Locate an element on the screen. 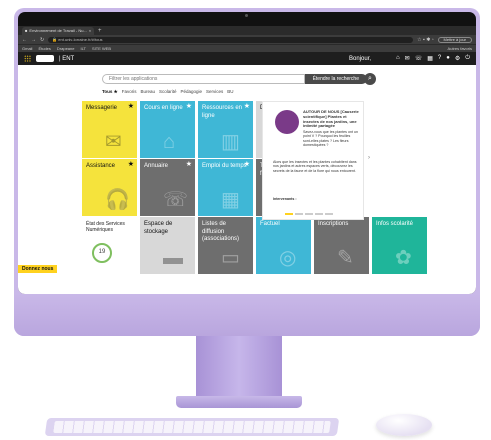  app-tile-messagerie: Messagerie ★ ✉ is located at coordinates (109, 129).